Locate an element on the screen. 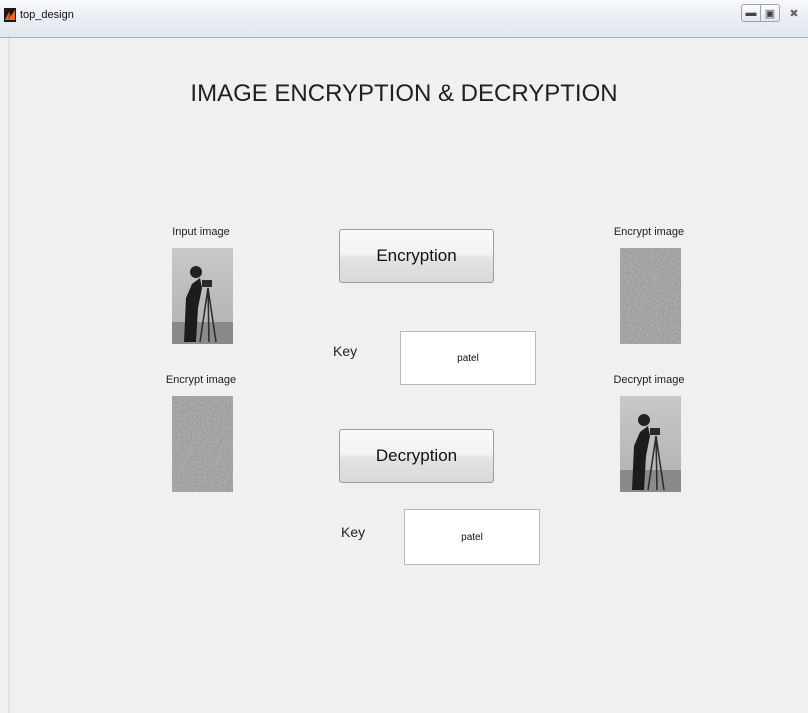 The image size is (808, 713). left-encrypt-image-label: Encrypt image is located at coordinates (201, 380).